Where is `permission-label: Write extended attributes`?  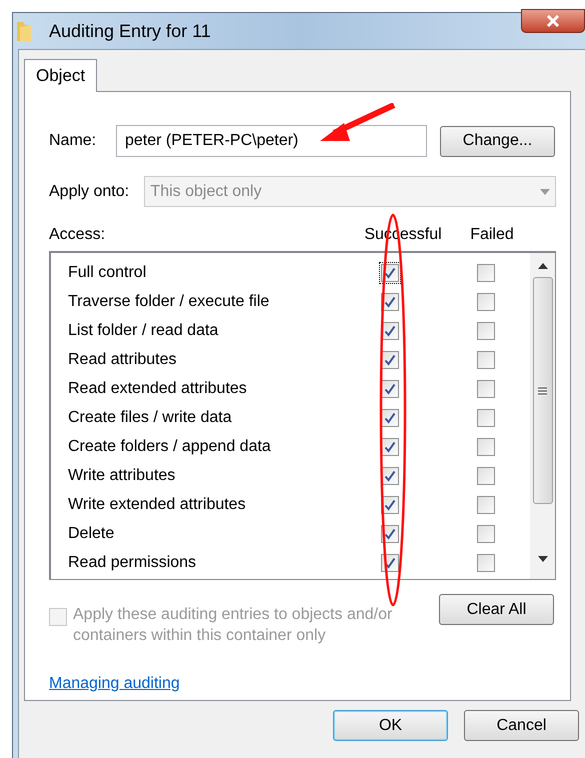 permission-label: Write extended attributes is located at coordinates (157, 504).